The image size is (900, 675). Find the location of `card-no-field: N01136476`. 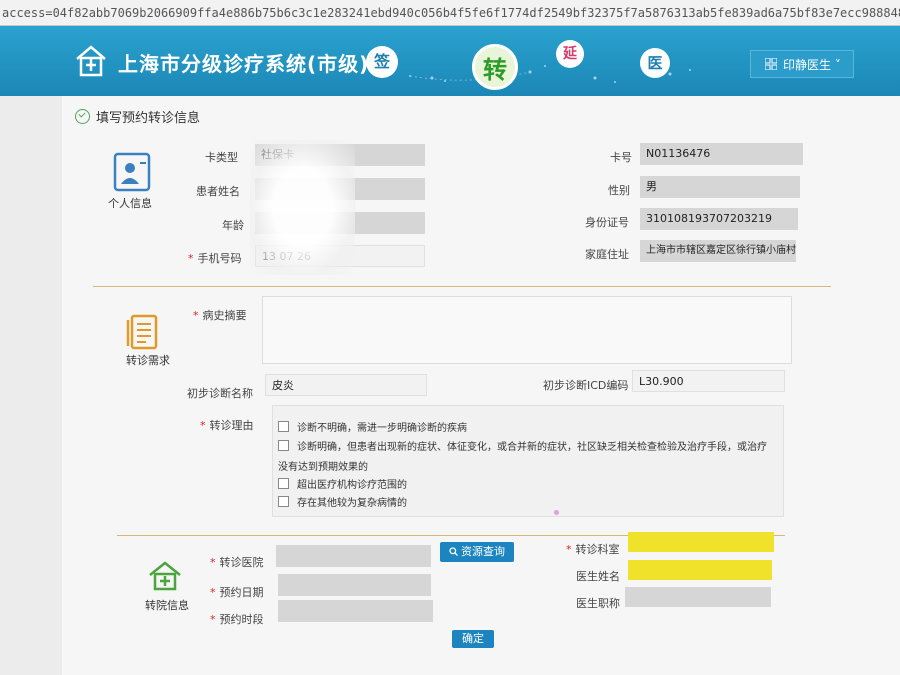

card-no-field: N01136476 is located at coordinates (721, 154).